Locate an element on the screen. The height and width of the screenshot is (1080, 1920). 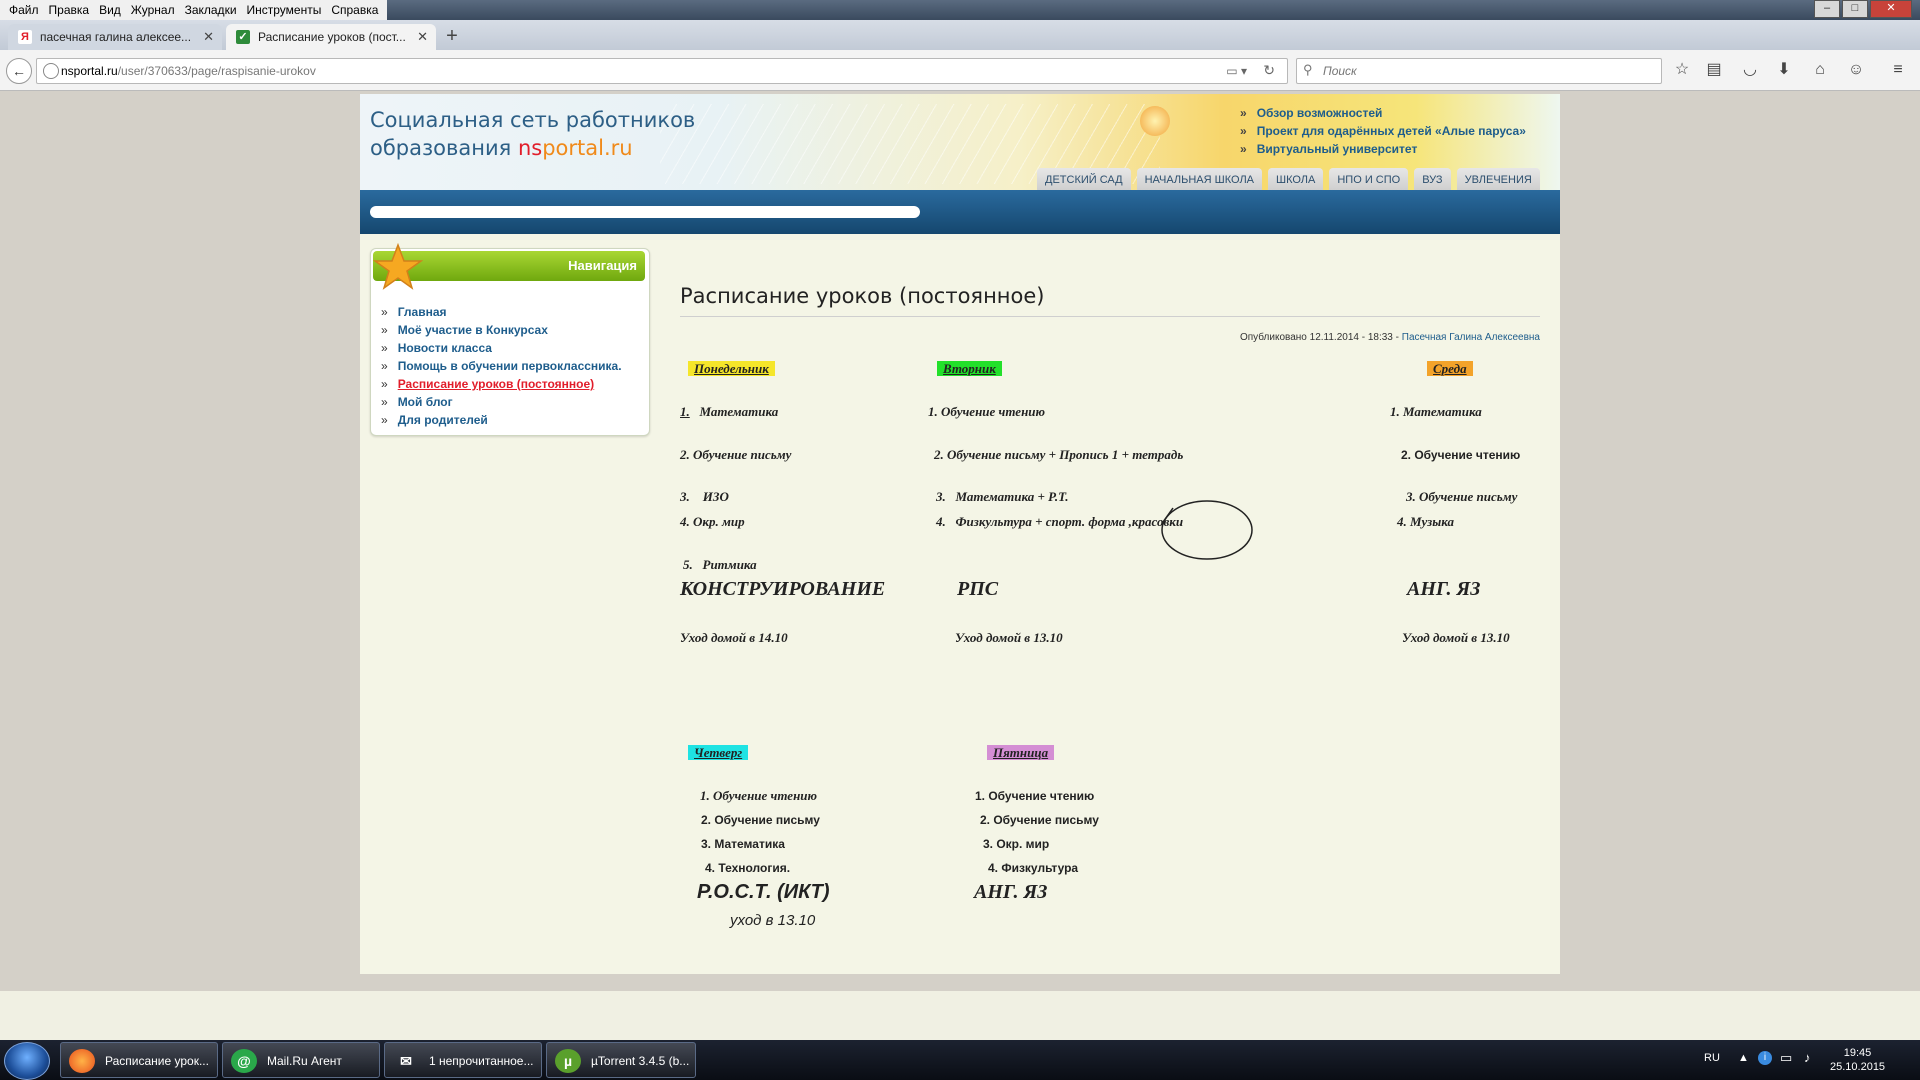
reader-view-icon: ▭ ▾ is located at coordinates (1236, 71).